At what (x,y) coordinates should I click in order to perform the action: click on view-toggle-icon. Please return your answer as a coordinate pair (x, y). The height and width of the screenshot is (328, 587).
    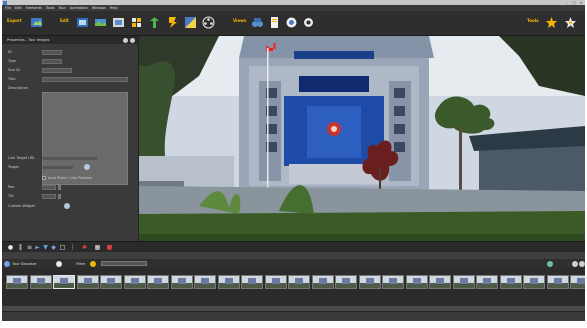
    Looking at the image, I should click on (550, 263).